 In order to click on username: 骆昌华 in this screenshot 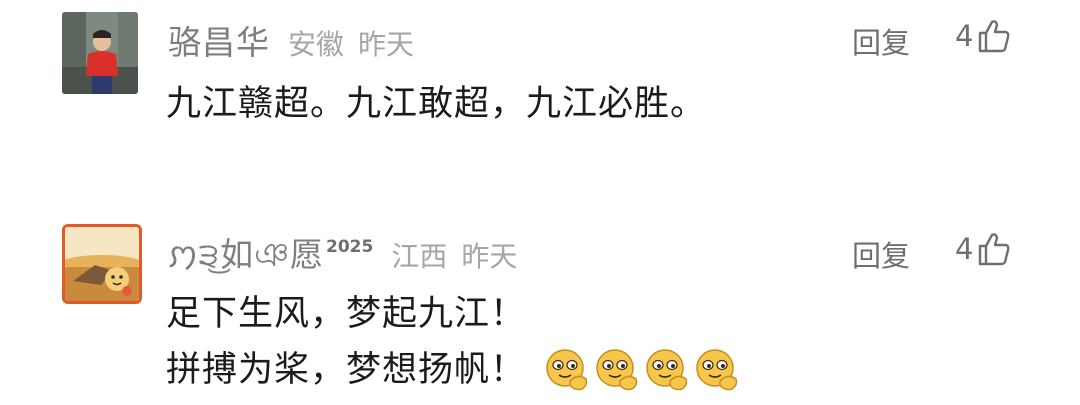, I will do `click(219, 40)`.